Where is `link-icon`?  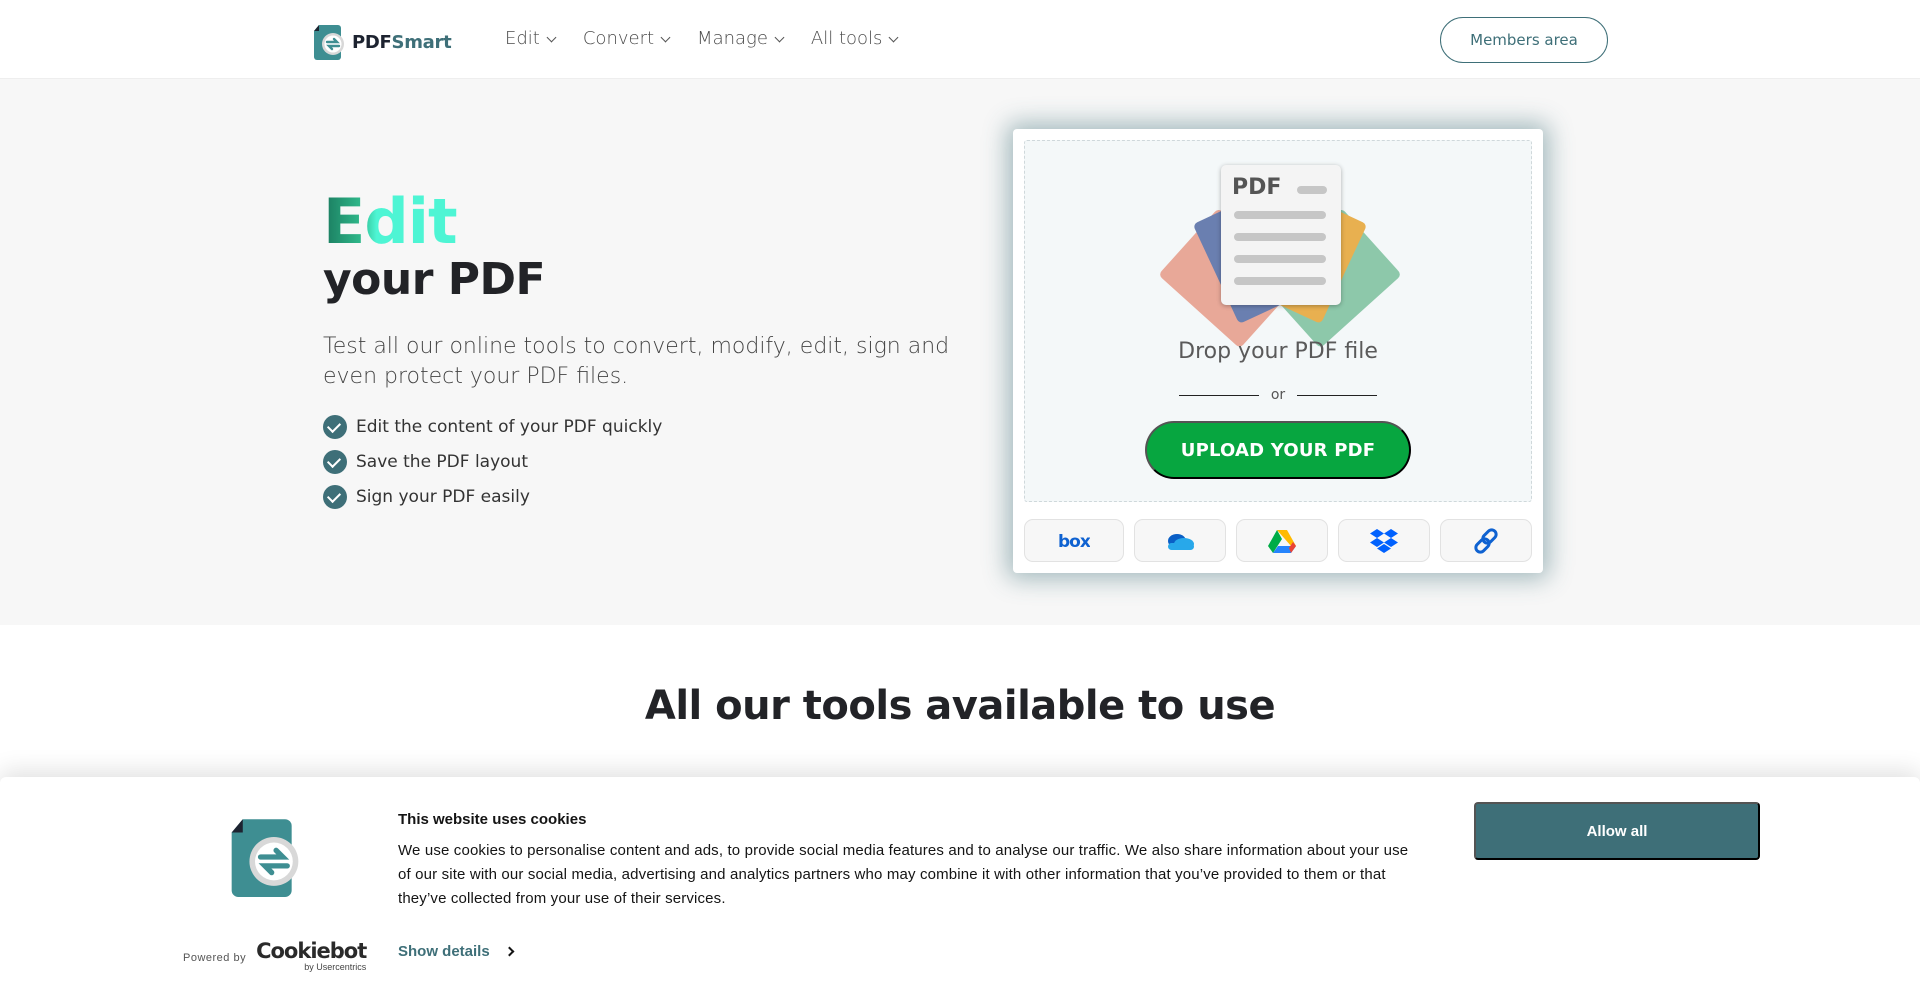 link-icon is located at coordinates (1486, 540).